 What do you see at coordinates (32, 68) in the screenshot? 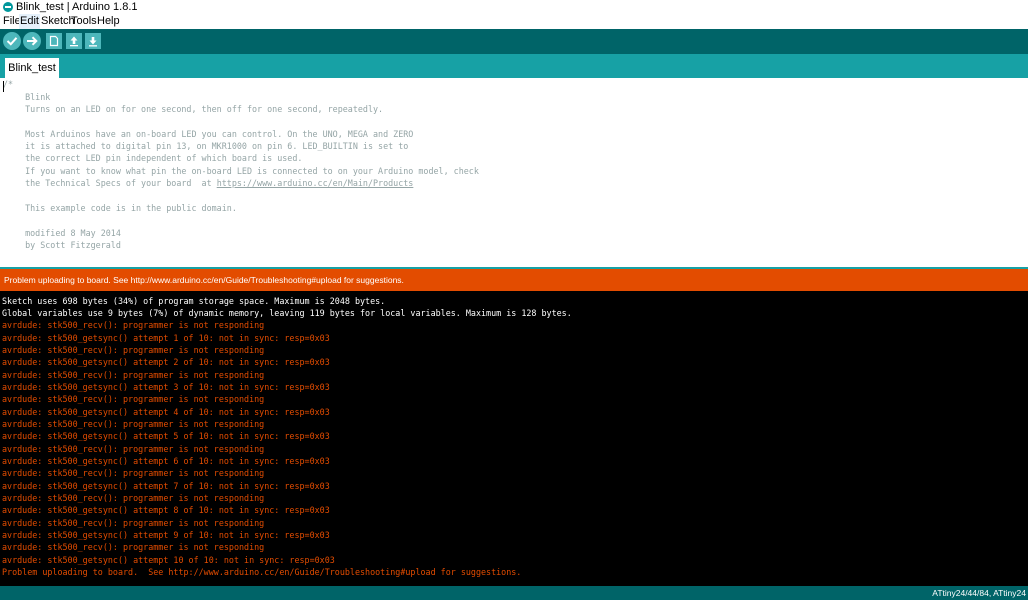
I see `tab-blink-test: Blink_test` at bounding box center [32, 68].